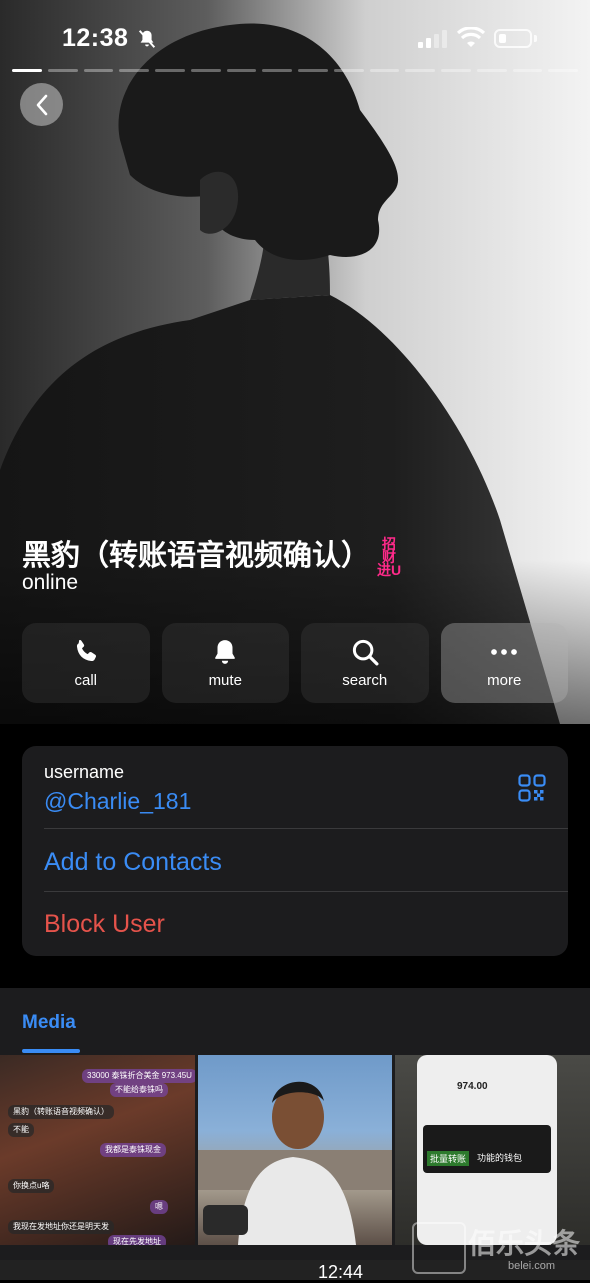 This screenshot has height=1283, width=590. Describe the element at coordinates (295, 663) in the screenshot. I see `action-bar: call mute search more` at that location.